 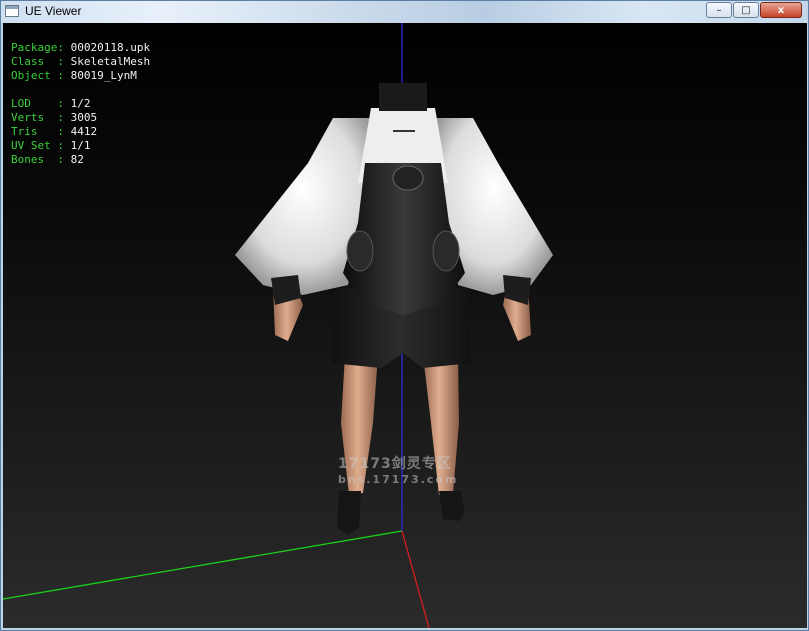 I want to click on window-controls: – □ x, so click(x=753, y=10).